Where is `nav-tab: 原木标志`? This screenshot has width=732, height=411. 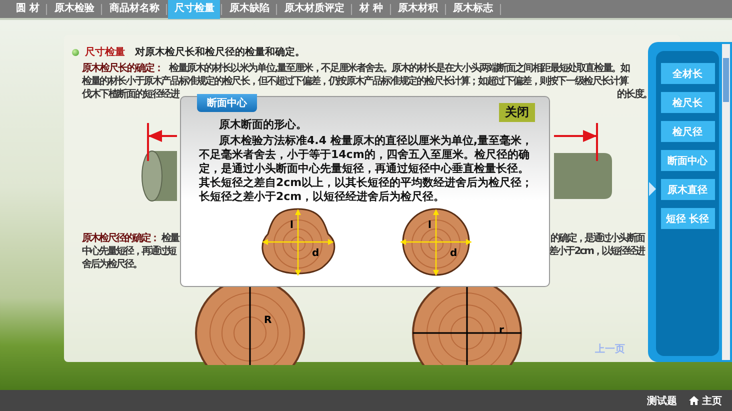
nav-tab: 原木标志 is located at coordinates (472, 9).